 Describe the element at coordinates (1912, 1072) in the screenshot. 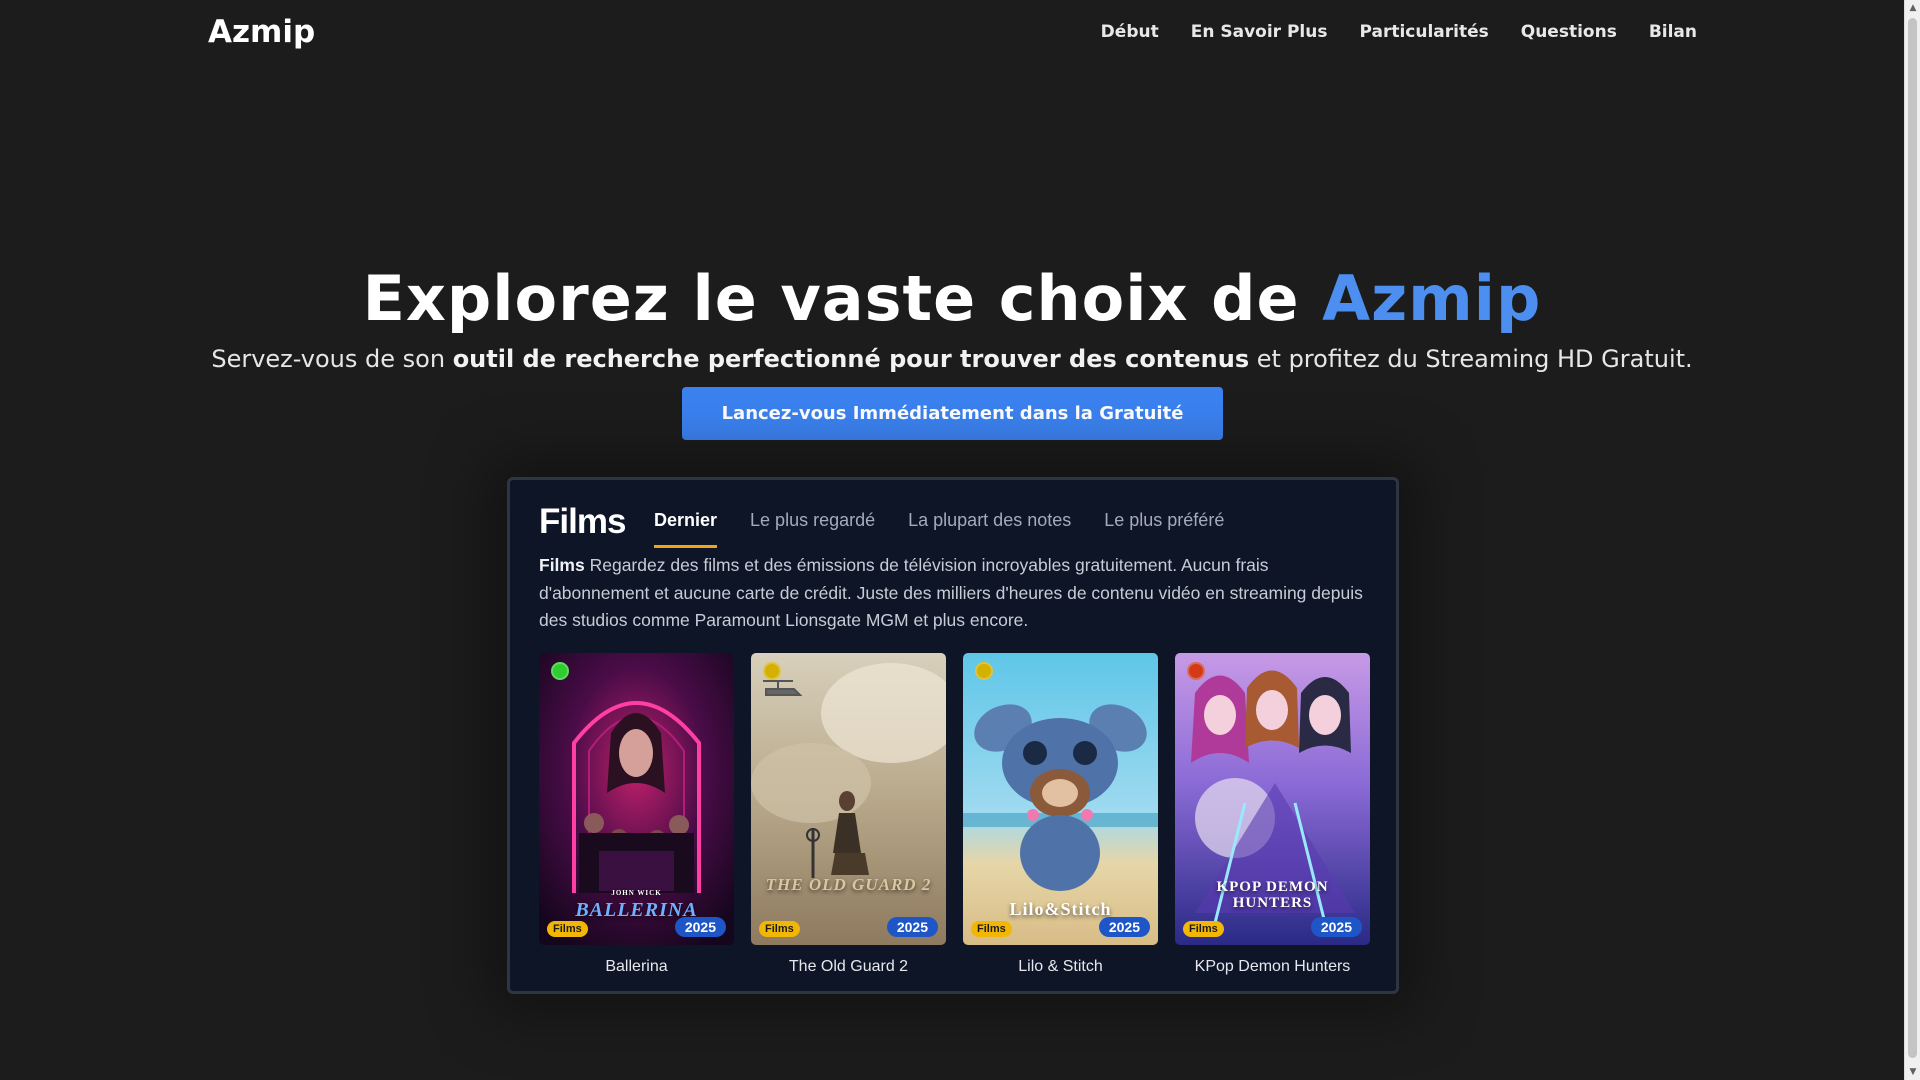

I see `scroll-down-arrow-icon: ▼` at that location.